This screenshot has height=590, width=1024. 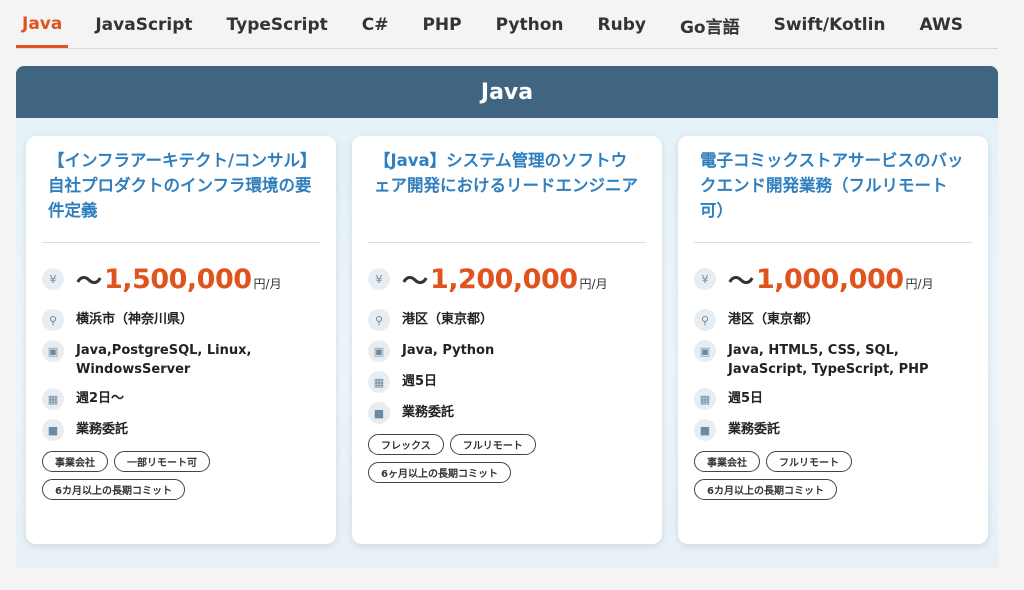 What do you see at coordinates (181, 399) in the screenshot?
I see `schedule-row: ▦ 週2日〜` at bounding box center [181, 399].